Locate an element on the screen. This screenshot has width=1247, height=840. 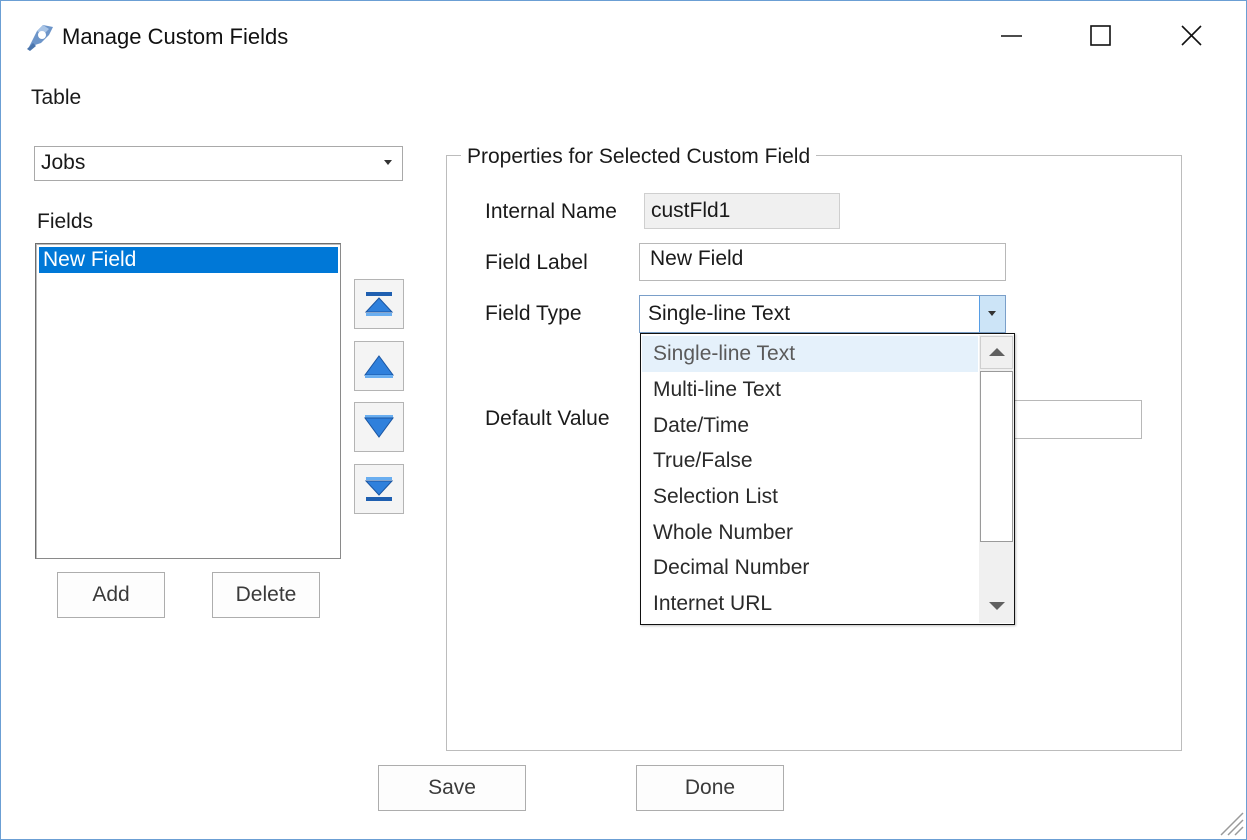
dropdown-option-true-false: True/False is located at coordinates (810, 461).